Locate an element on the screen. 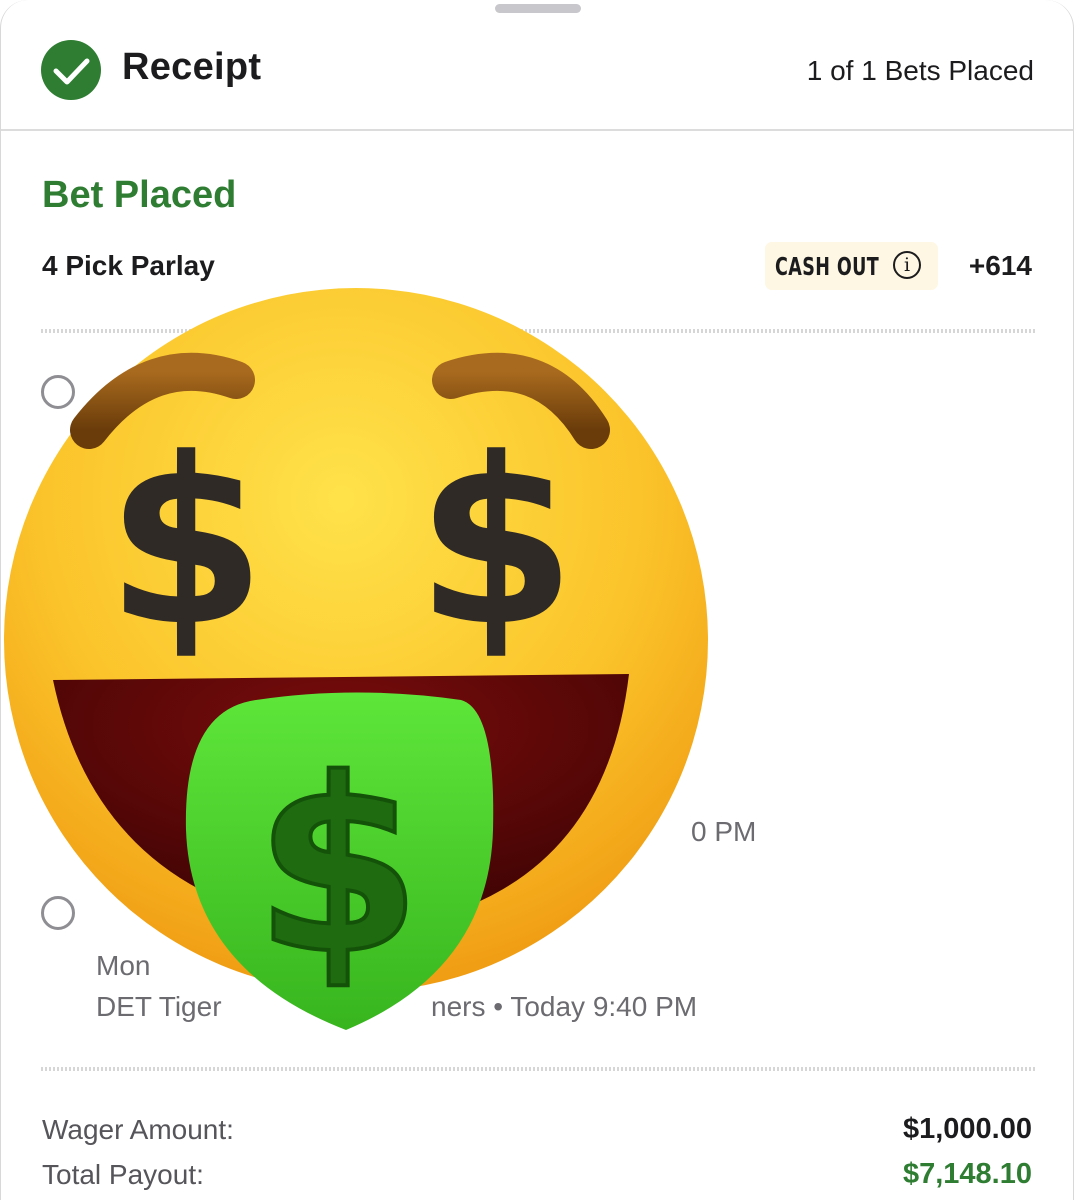 The image size is (1074, 1200). payout-label: Total Payout: is located at coordinates (123, 1174).